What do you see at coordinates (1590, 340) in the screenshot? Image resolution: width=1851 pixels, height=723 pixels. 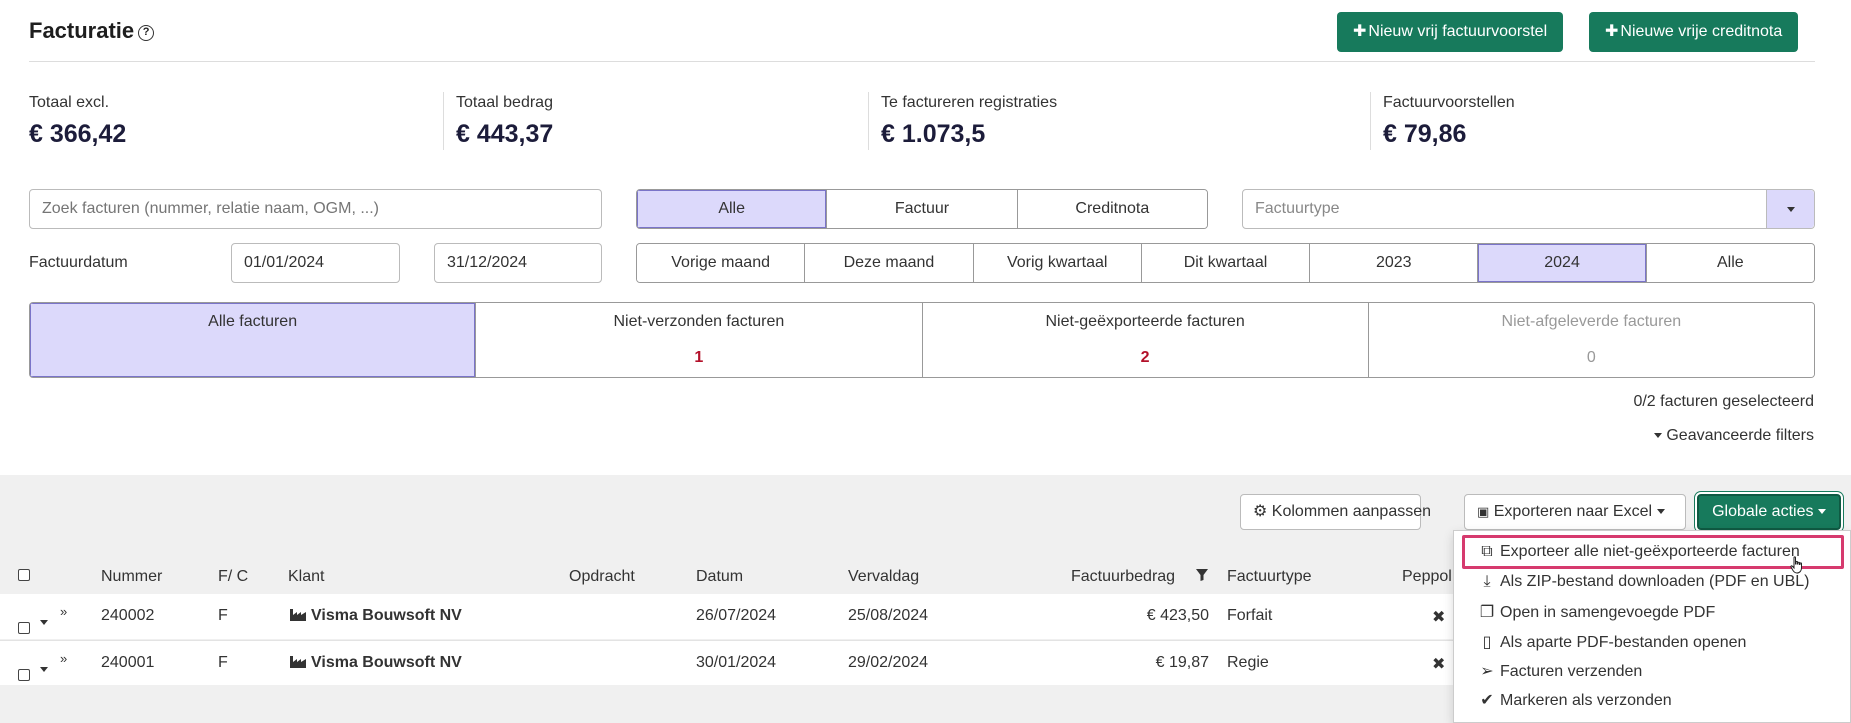 I see `card-undelivered-invoices: Niet-afgeleverde facturen 0` at bounding box center [1590, 340].